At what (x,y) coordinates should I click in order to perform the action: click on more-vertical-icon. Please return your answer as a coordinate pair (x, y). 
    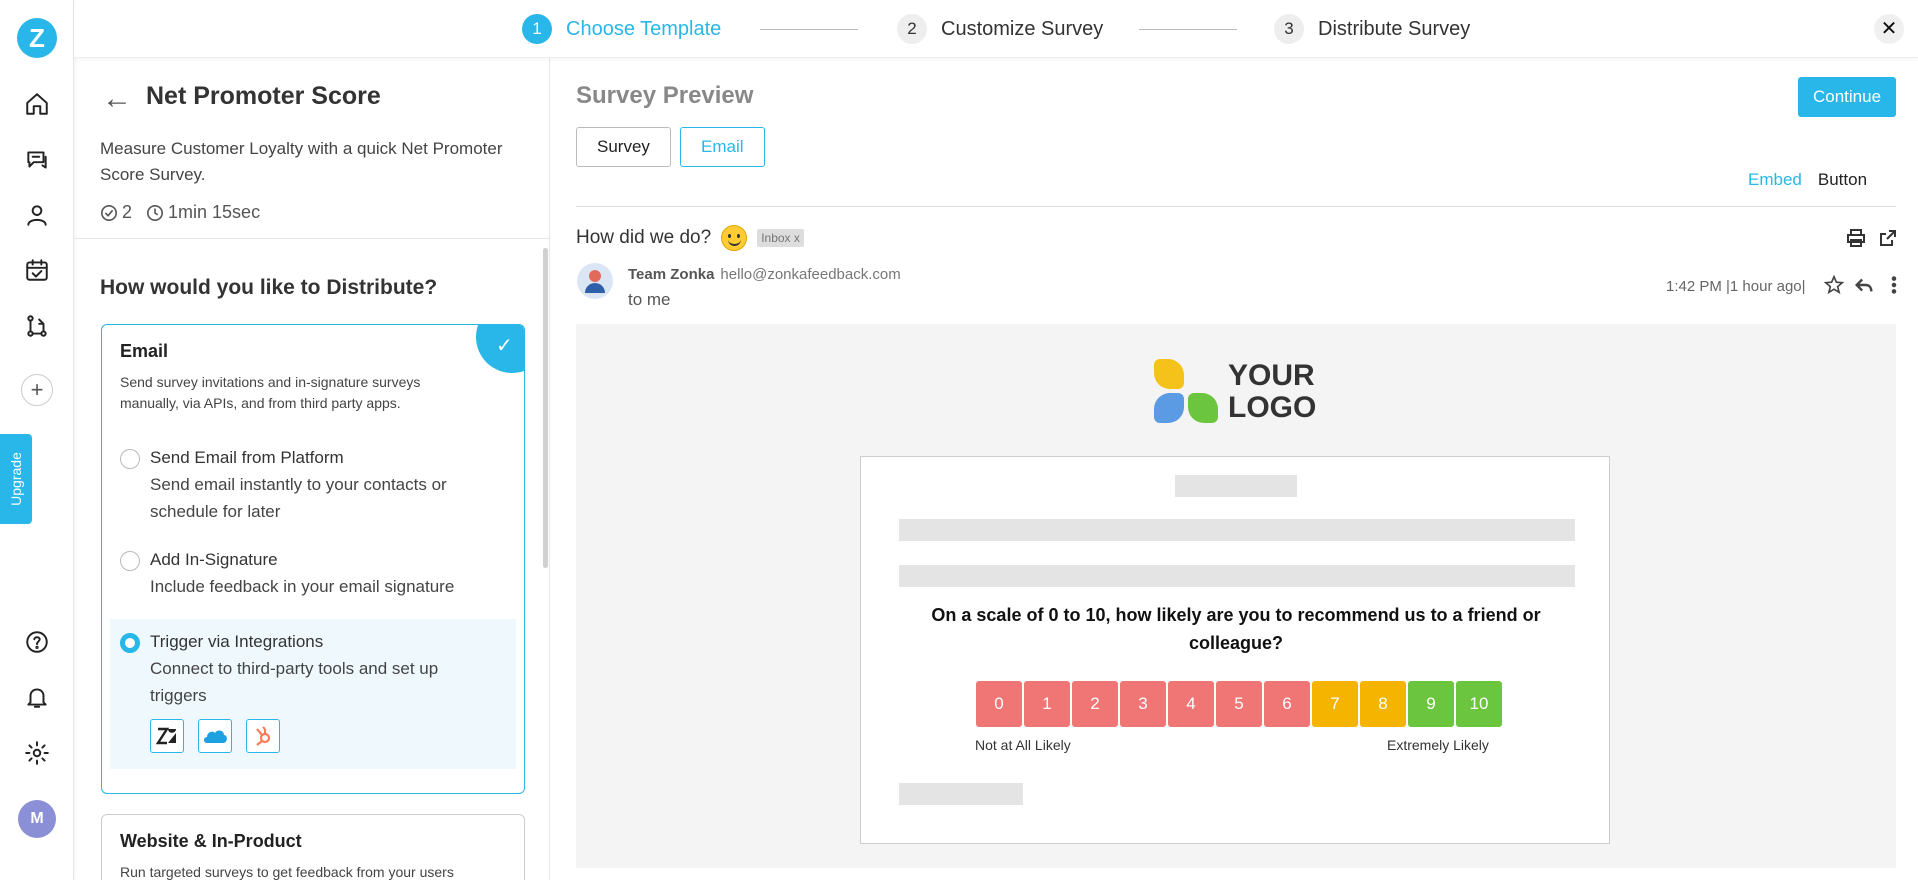
    Looking at the image, I should click on (1894, 285).